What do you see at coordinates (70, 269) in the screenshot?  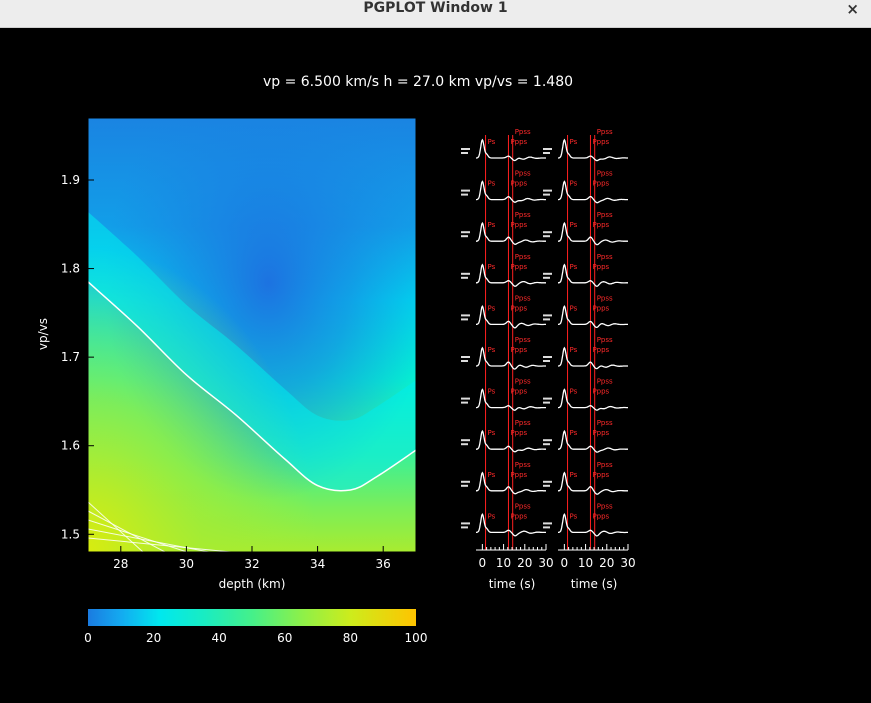 I see `heatmap-ytick-label: 1.8` at bounding box center [70, 269].